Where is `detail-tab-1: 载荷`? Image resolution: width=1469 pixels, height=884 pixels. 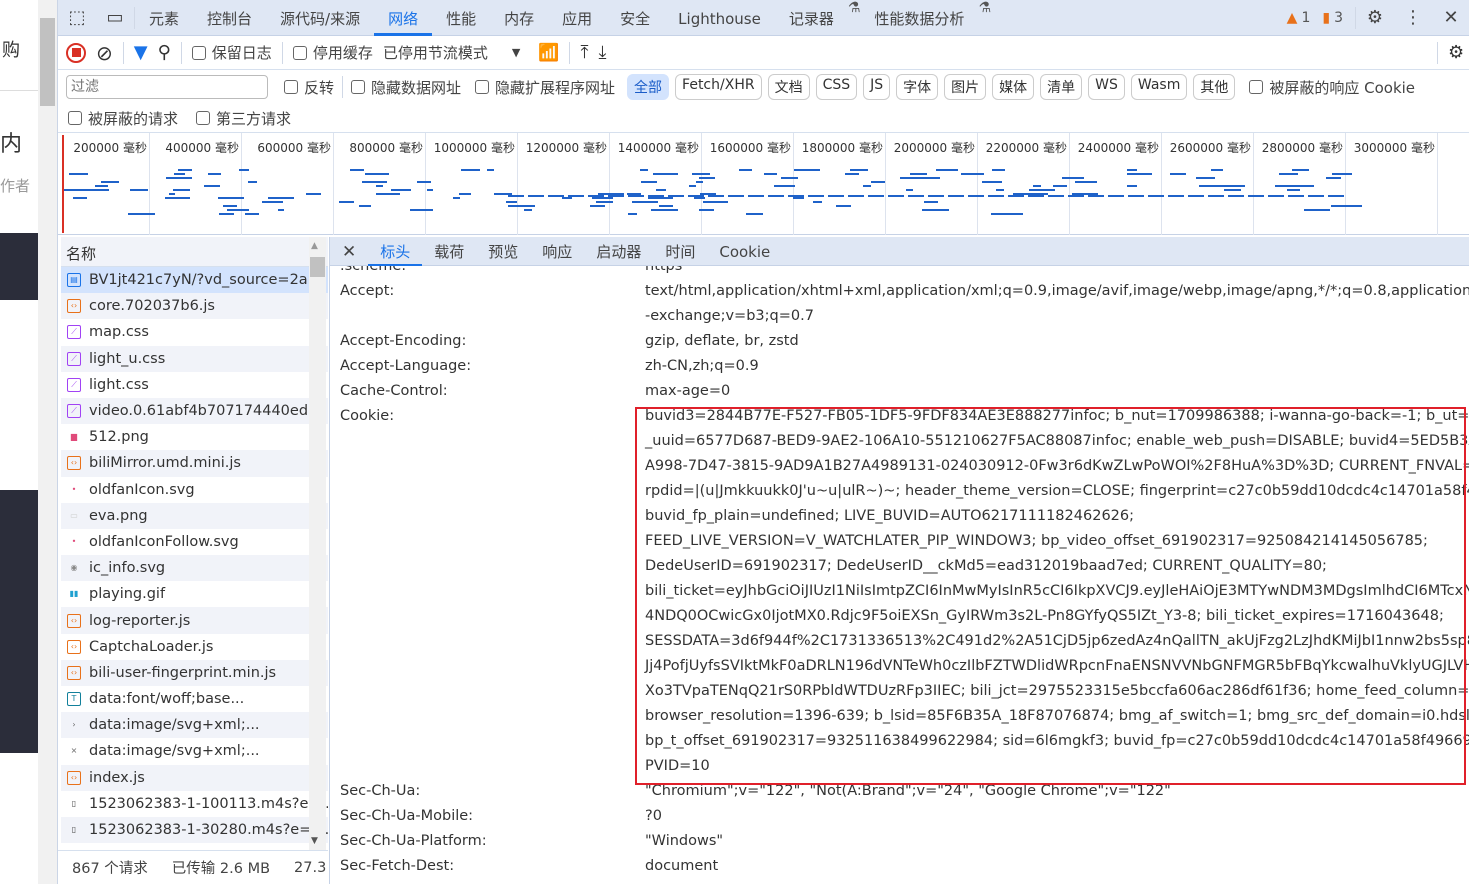 detail-tab-1: 载荷 is located at coordinates (449, 251).